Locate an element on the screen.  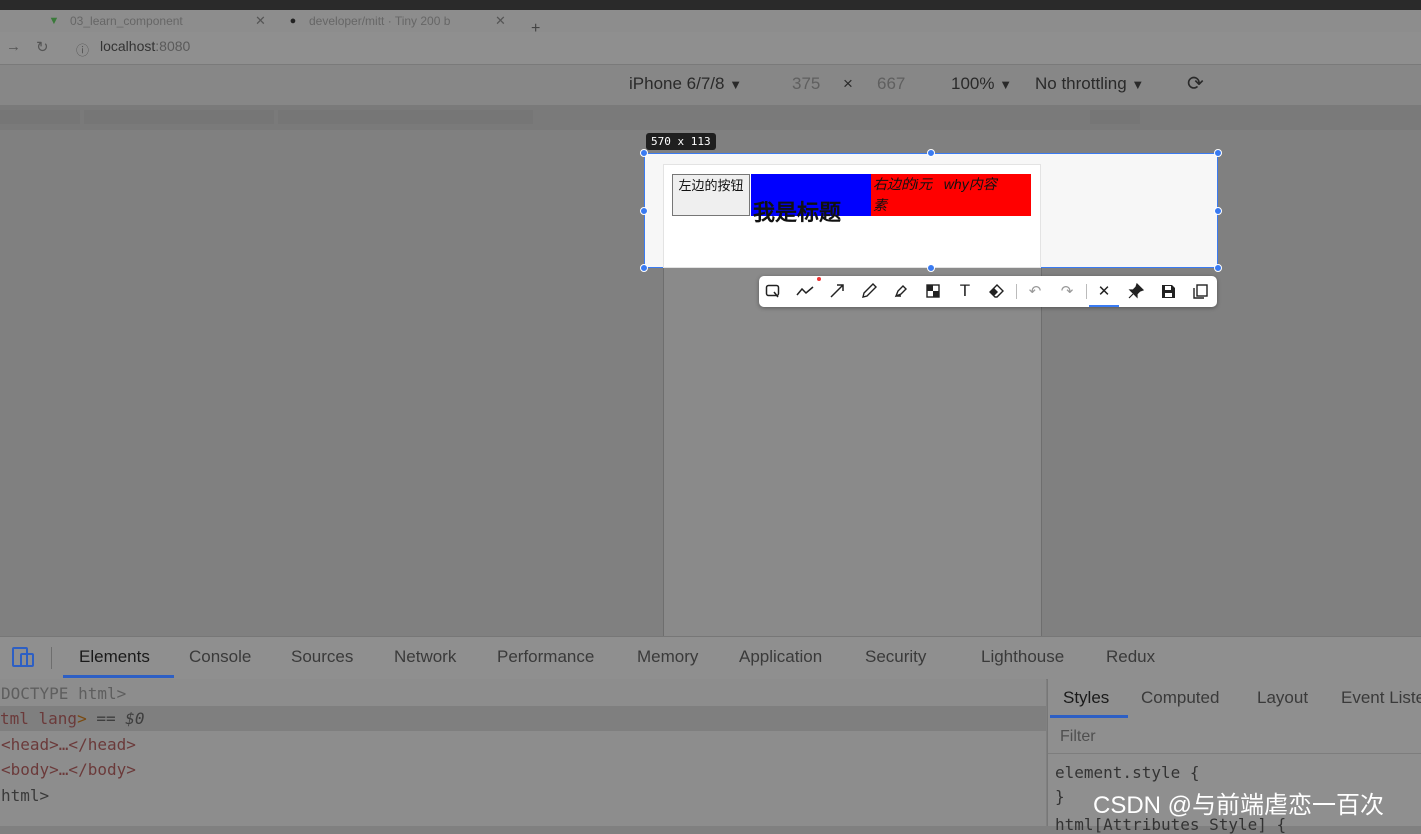
url-host: localhost is located at coordinates (128, 46).